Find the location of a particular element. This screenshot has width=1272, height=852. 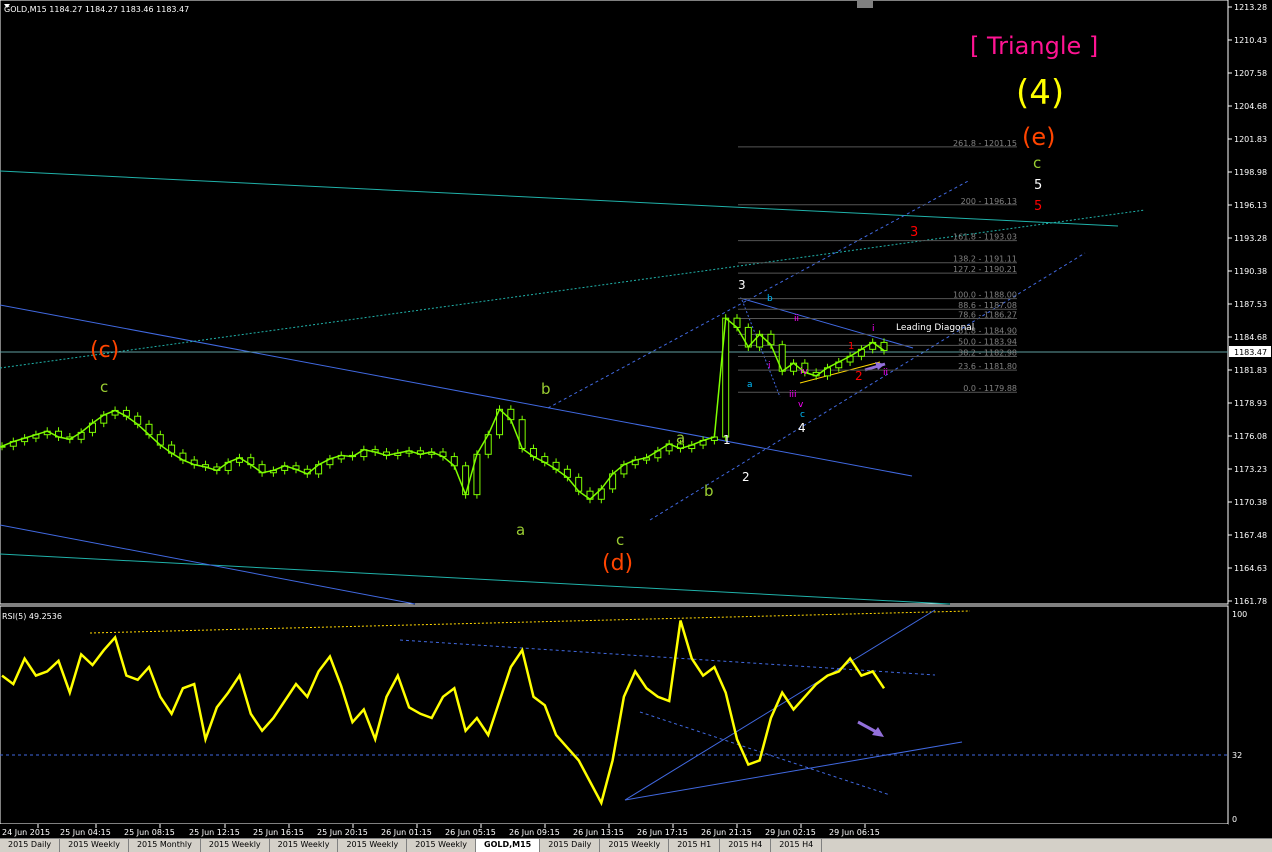

wave4-label: (4) is located at coordinates (1040, 93).